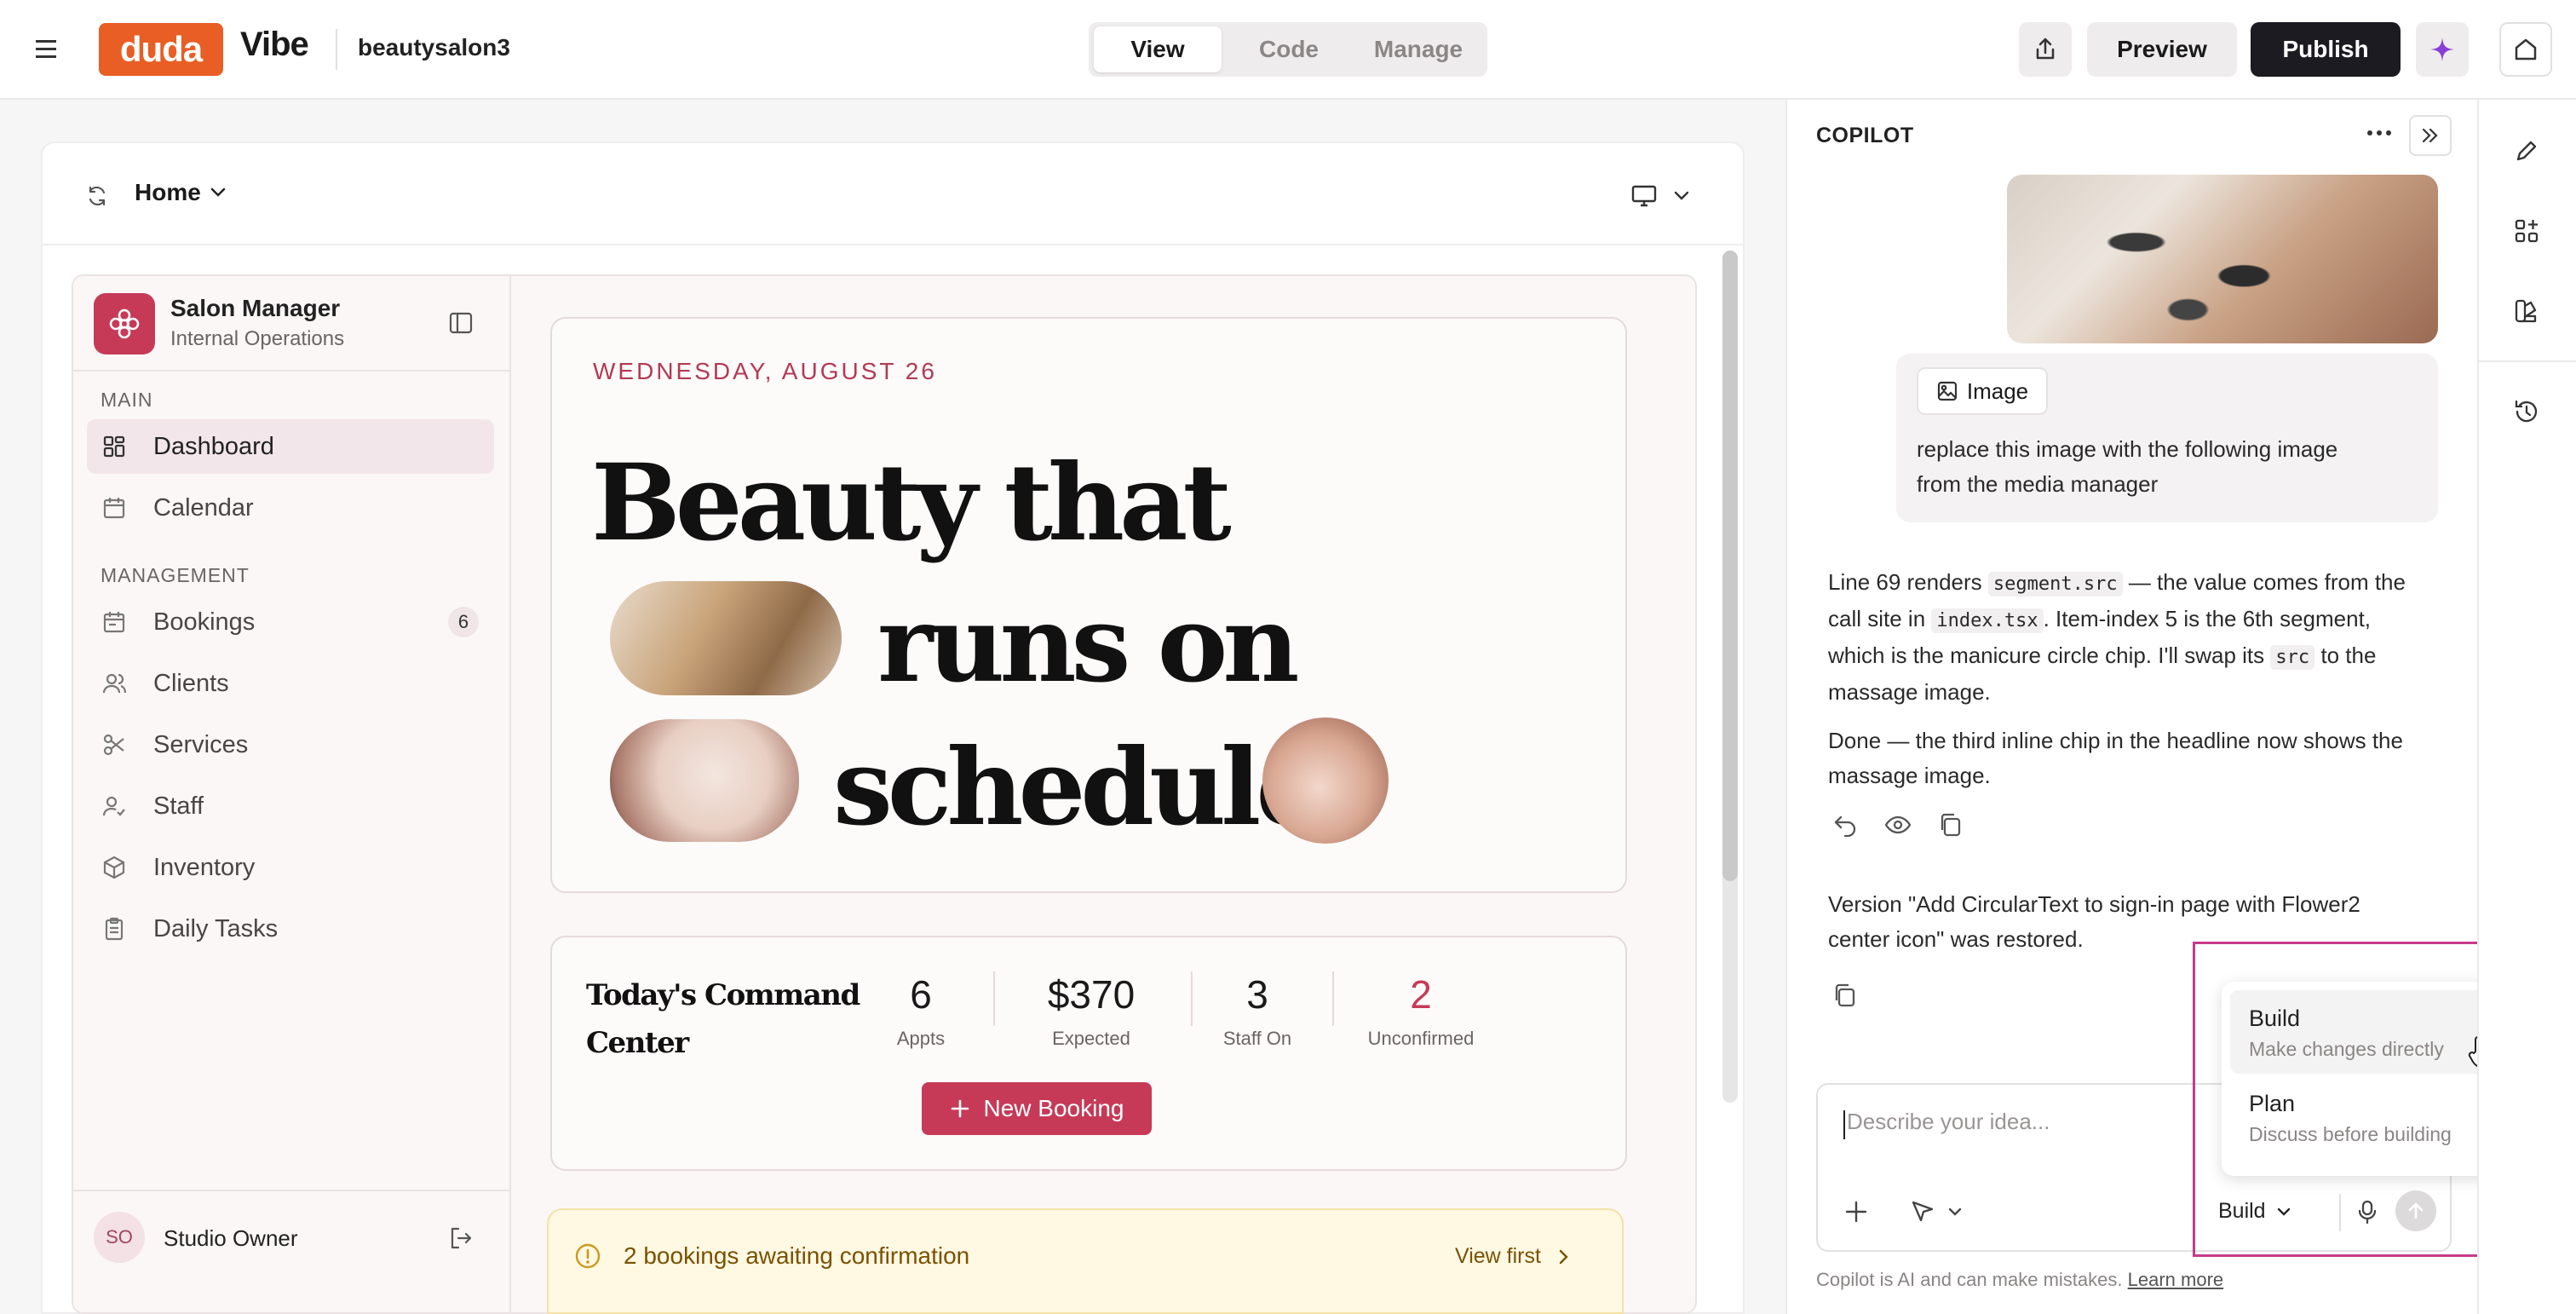  Describe the element at coordinates (1983, 391) in the screenshot. I see `image-attachment-chip: Image` at that location.